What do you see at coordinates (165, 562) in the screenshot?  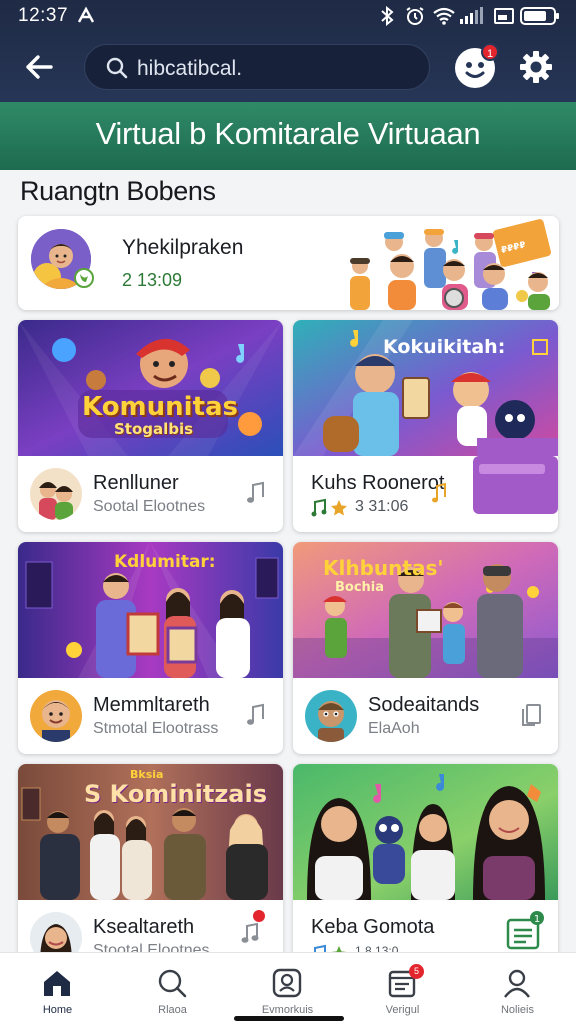 I see `room-card-image-title: Kdlumitar:` at bounding box center [165, 562].